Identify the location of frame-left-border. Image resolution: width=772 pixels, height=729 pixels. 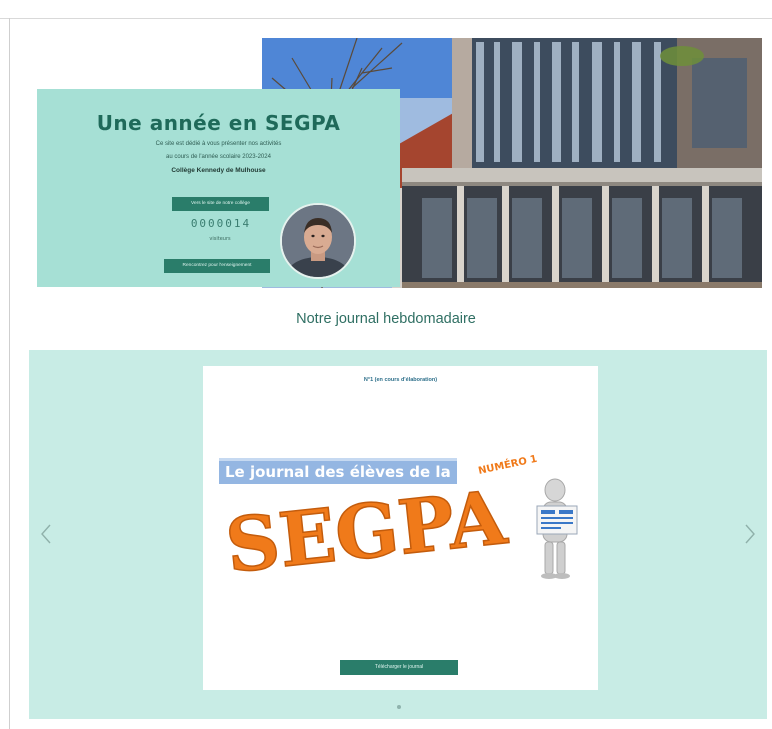
(9, 373).